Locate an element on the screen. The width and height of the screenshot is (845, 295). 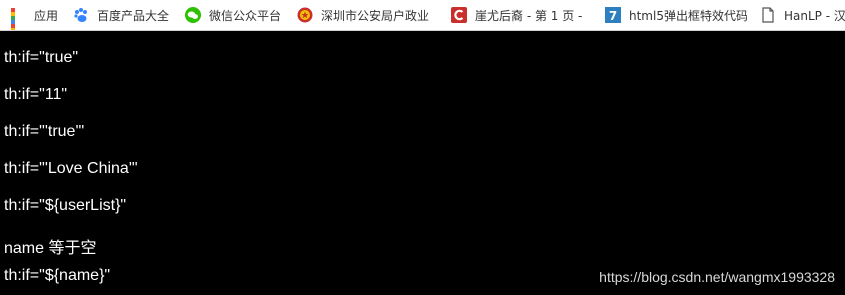
text-line: name 等于空 is located at coordinates (50, 248).